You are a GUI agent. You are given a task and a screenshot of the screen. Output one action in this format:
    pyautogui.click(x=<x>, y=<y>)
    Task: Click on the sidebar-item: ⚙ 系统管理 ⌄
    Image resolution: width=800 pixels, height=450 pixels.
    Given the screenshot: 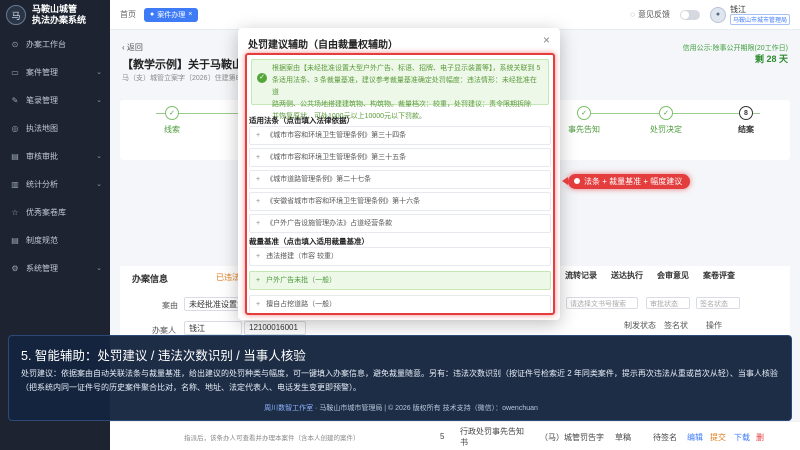 What is the action you would take?
    pyautogui.click(x=55, y=268)
    